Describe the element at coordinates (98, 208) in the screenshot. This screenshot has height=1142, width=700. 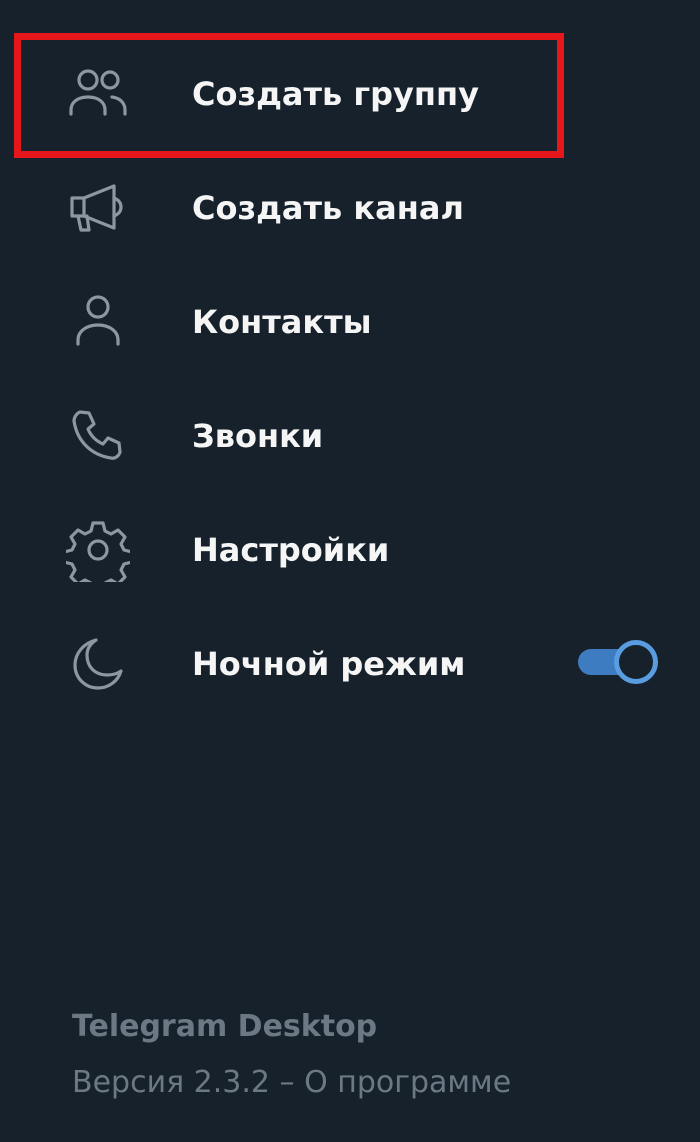
I see `megaphone-icon` at that location.